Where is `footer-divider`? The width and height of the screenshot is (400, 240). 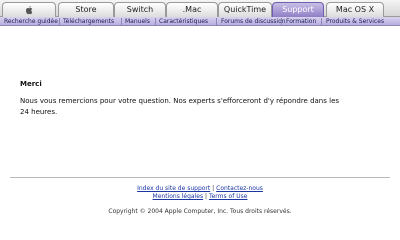
footer-divider is located at coordinates (200, 177).